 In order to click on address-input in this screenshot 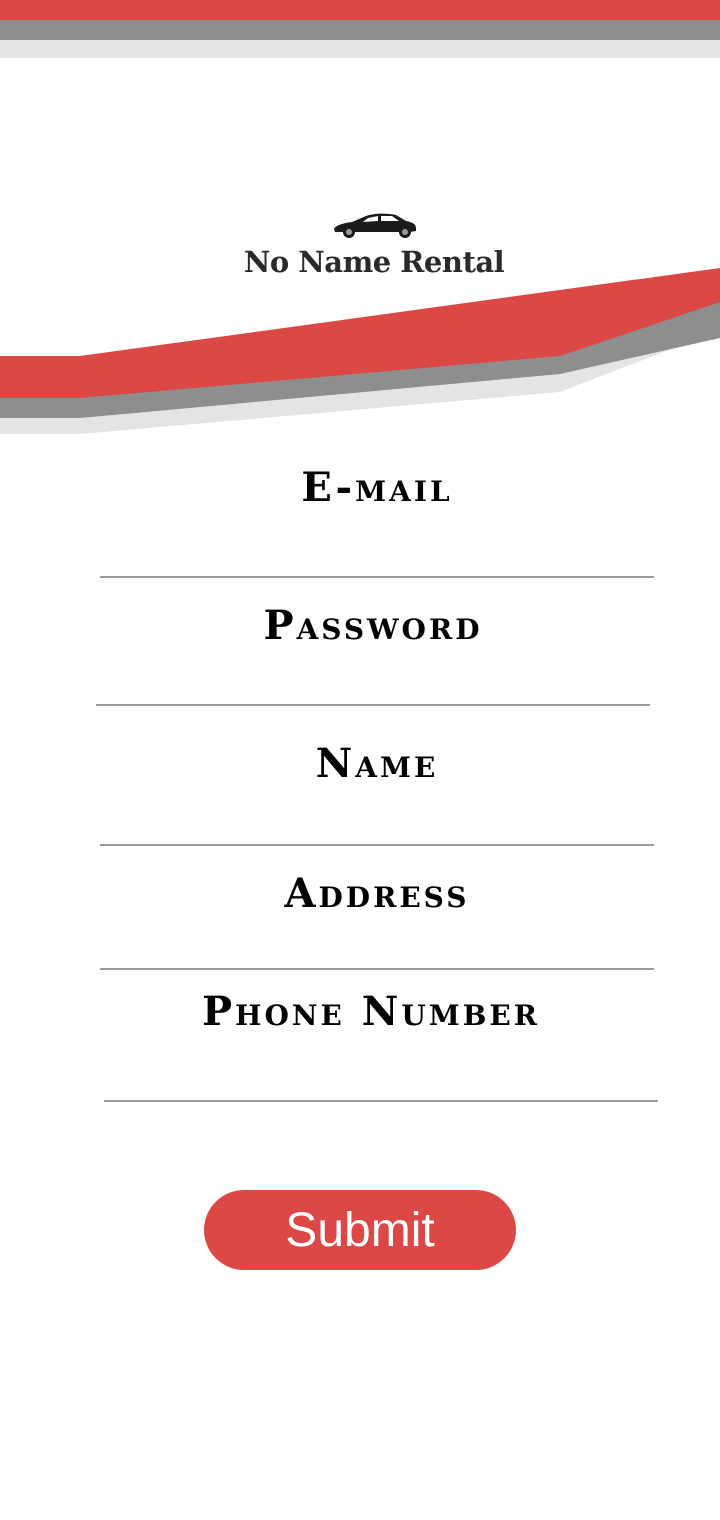, I will do `click(377, 943)`.